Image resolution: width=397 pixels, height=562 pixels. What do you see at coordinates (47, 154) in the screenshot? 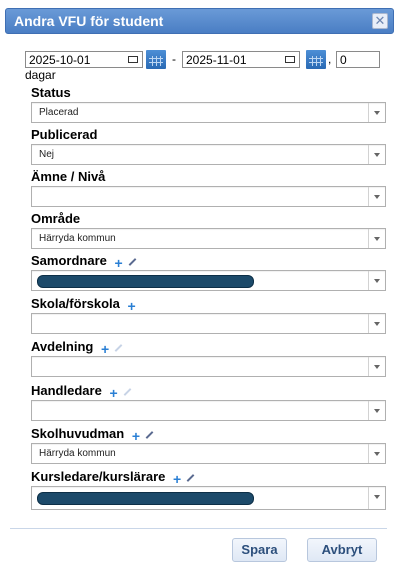
I see `publicerad-value: Nej` at bounding box center [47, 154].